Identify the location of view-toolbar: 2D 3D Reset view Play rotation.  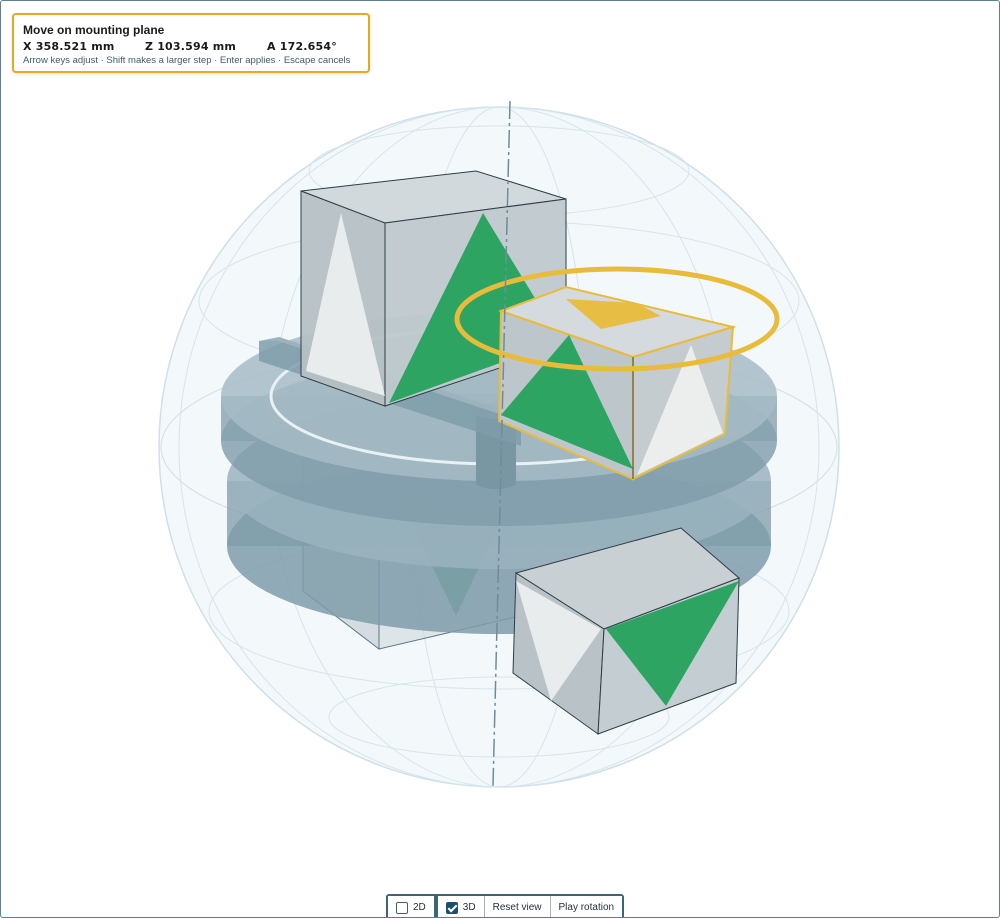
(505, 905).